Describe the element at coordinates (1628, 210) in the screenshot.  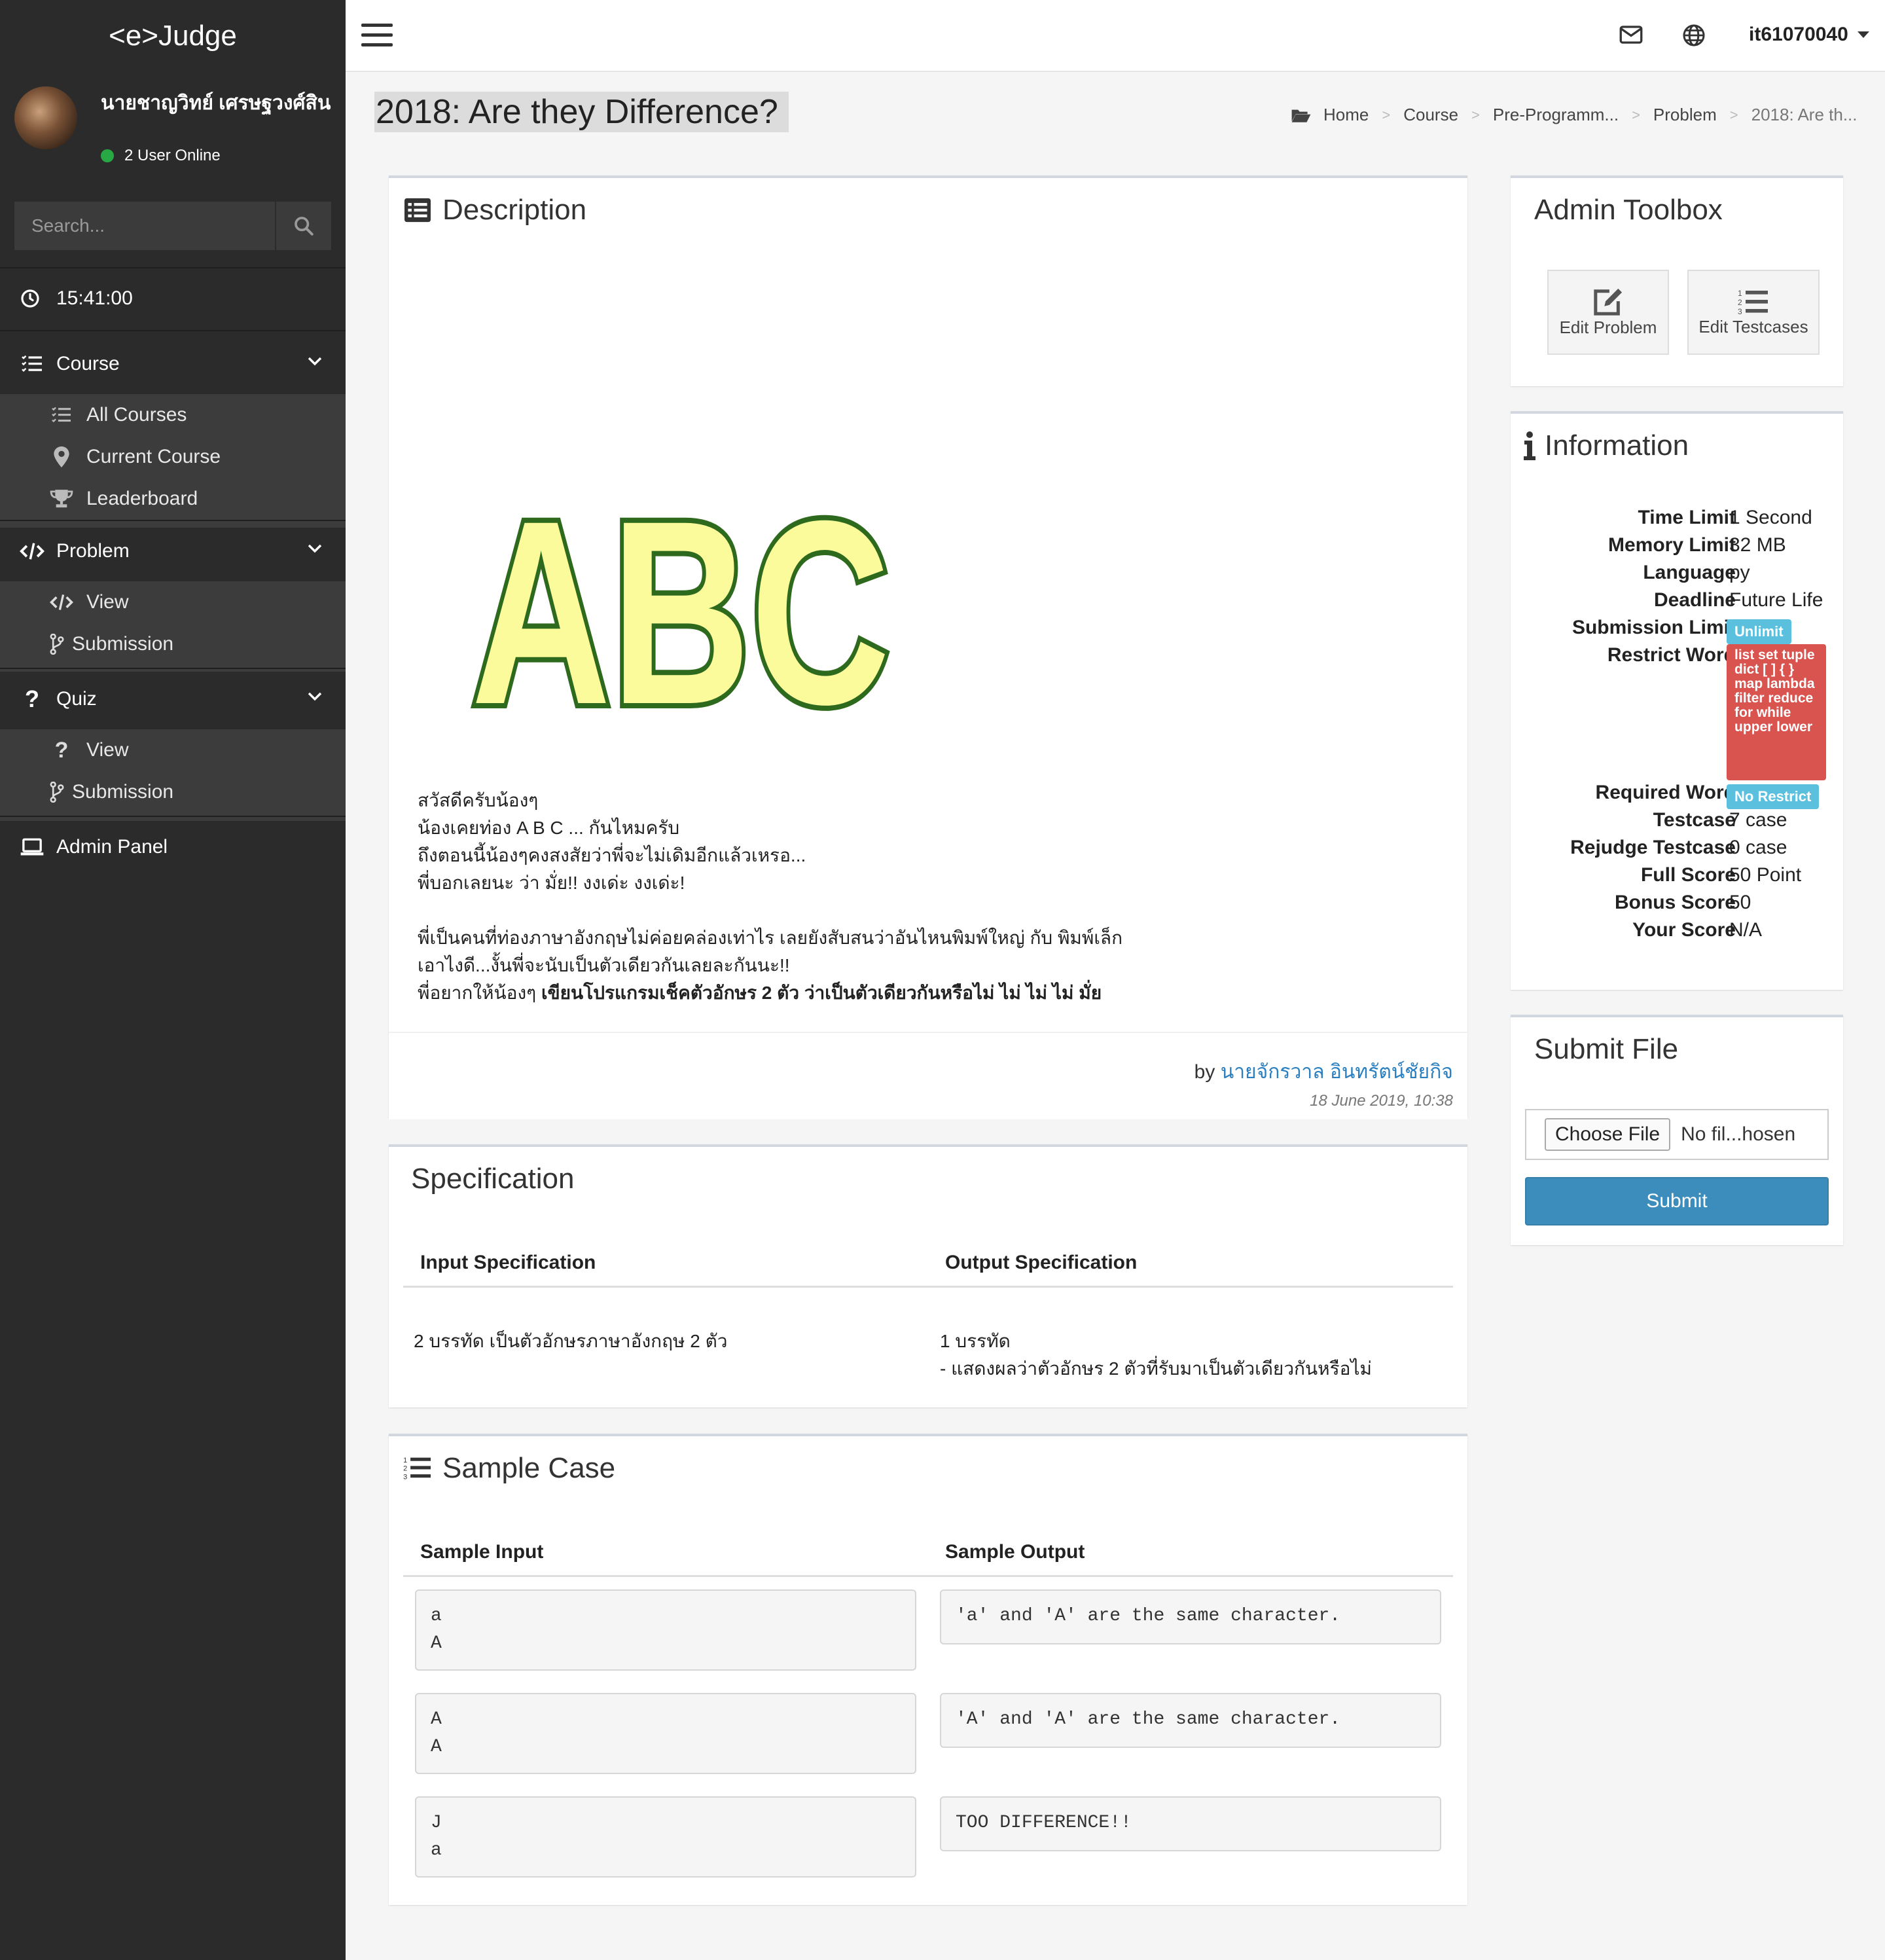
I see `admin-toolbox-title: Admin Toolbox` at that location.